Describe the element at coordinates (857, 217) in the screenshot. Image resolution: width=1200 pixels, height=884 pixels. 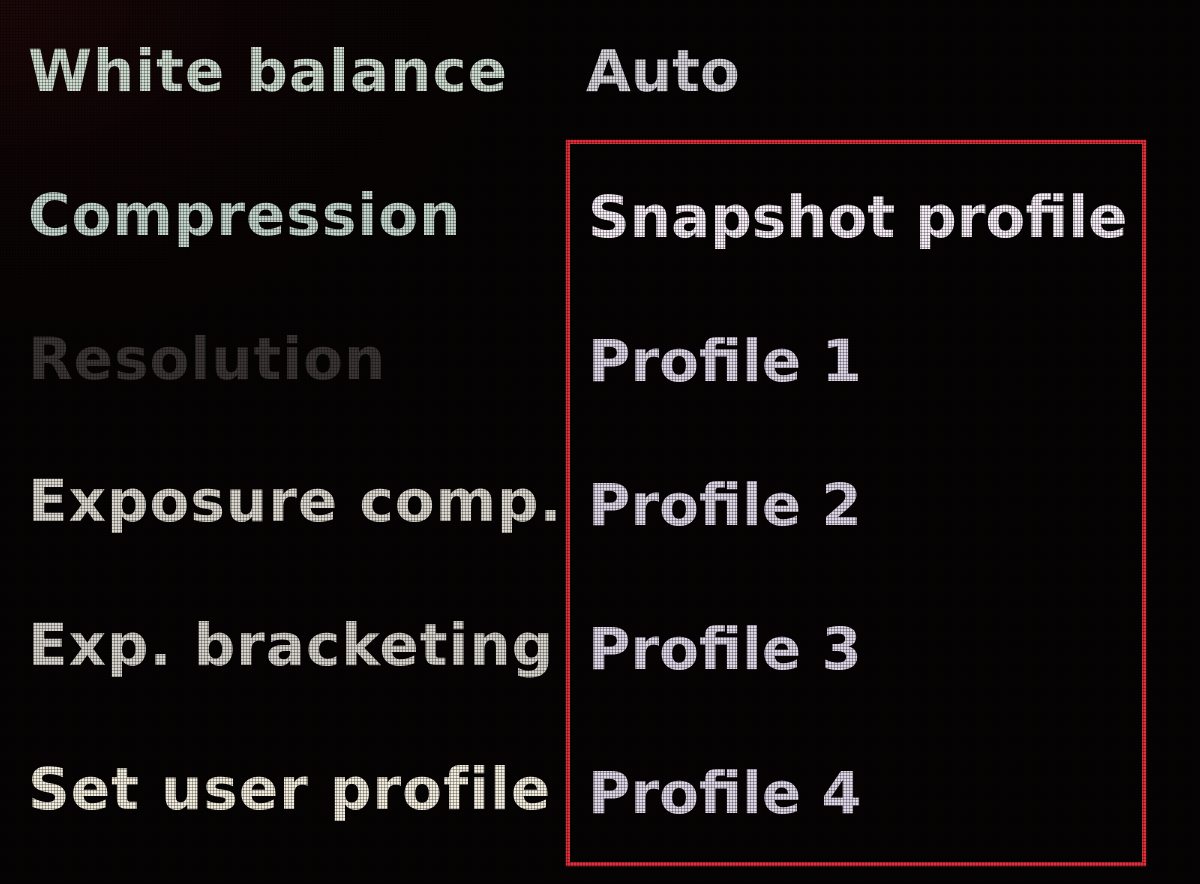
I see `dropdown-option-snapshot-profile: Snapshot profile` at that location.